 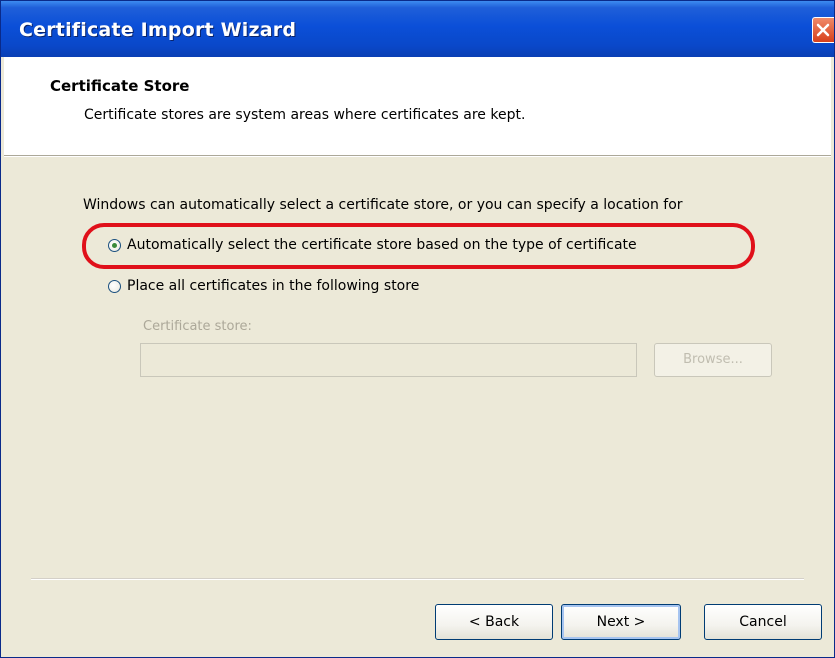 I want to click on close-button, so click(x=823, y=30).